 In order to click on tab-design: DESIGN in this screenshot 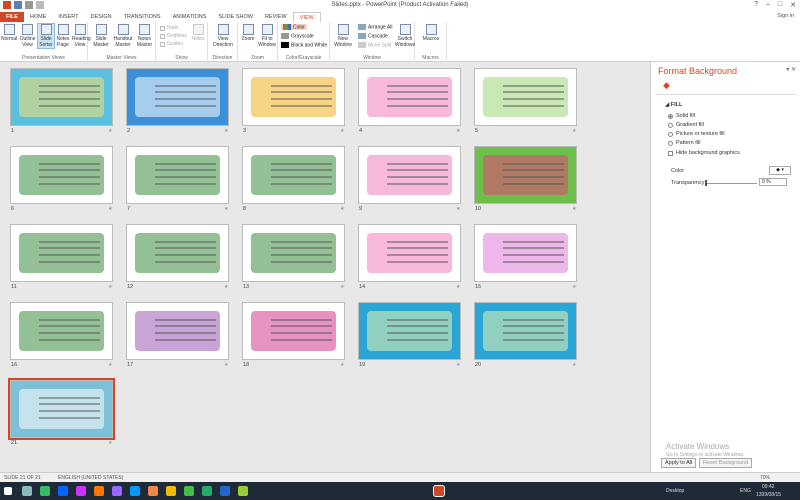, I will do `click(101, 17)`.